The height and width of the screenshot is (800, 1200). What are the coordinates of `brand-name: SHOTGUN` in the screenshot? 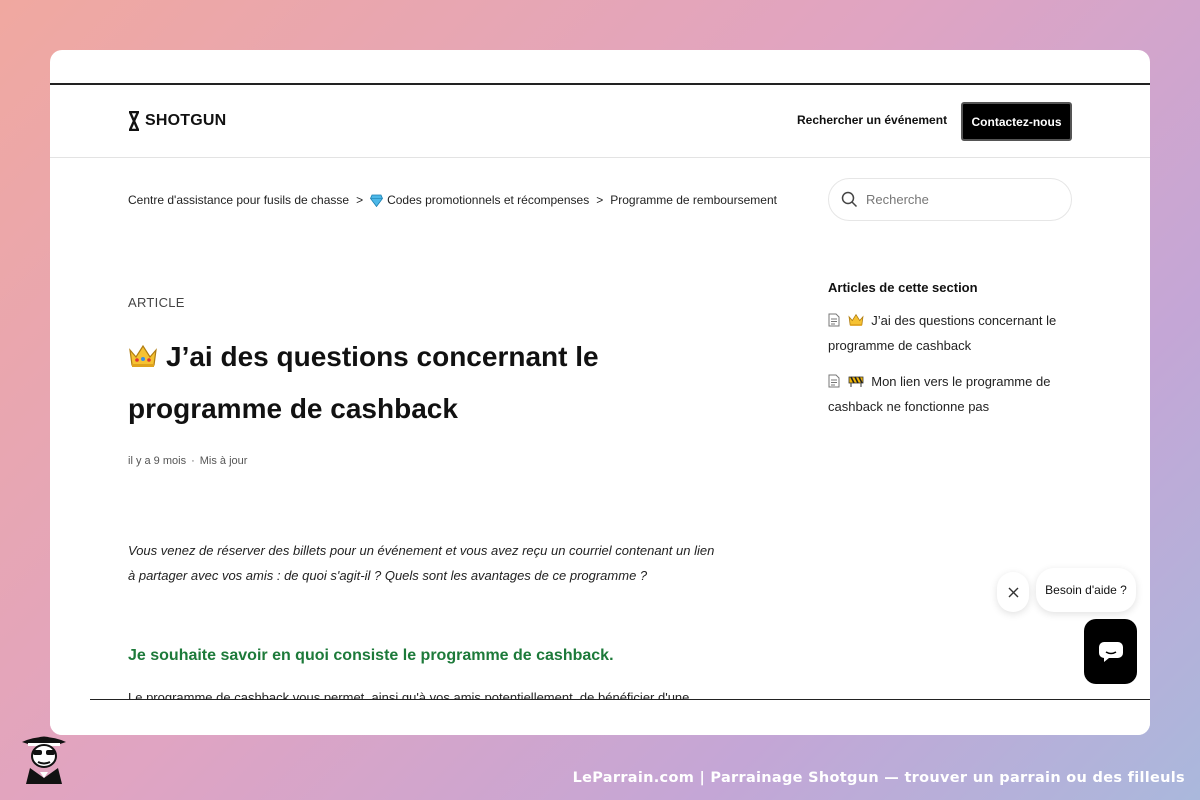 It's located at (186, 120).